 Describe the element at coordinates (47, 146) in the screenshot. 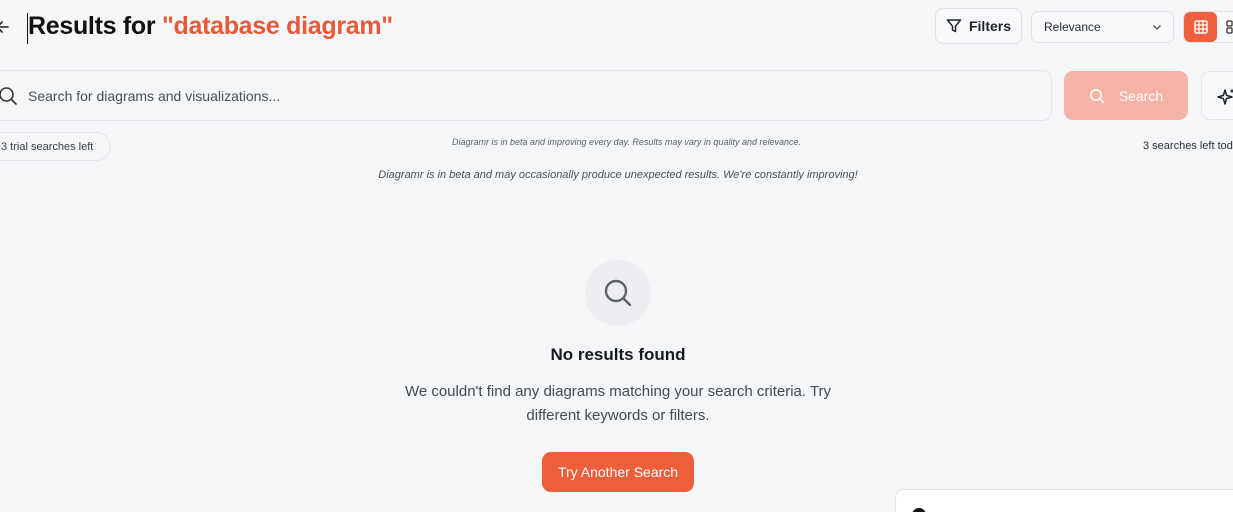

I see `trial-searches-text: 3 trial searches left` at that location.